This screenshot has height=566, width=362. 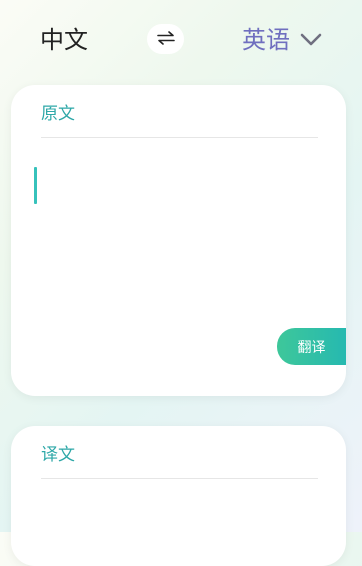 I want to click on translate-button: 翻译, so click(x=311, y=346).